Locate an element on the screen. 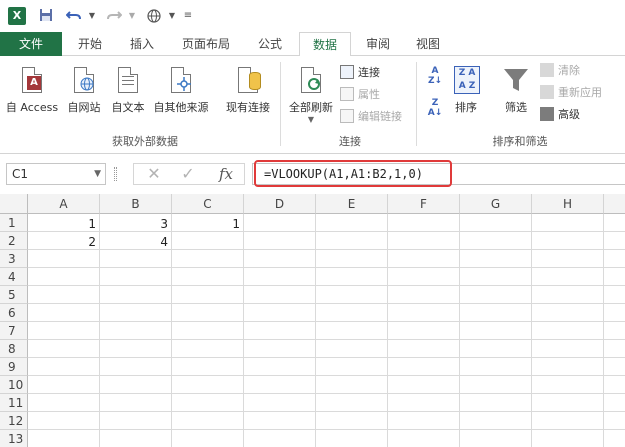 The image size is (625, 447). refresh-dropdown-icon: ▼ is located at coordinates (311, 119).